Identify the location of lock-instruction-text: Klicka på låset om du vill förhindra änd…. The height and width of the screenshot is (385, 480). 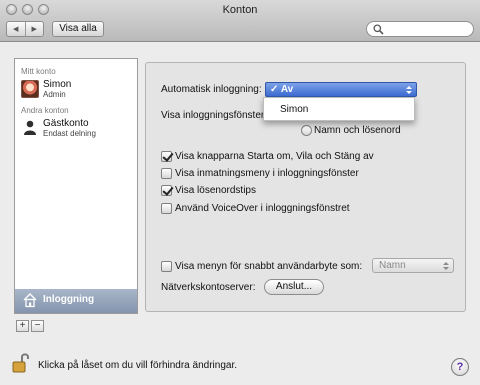
(137, 365).